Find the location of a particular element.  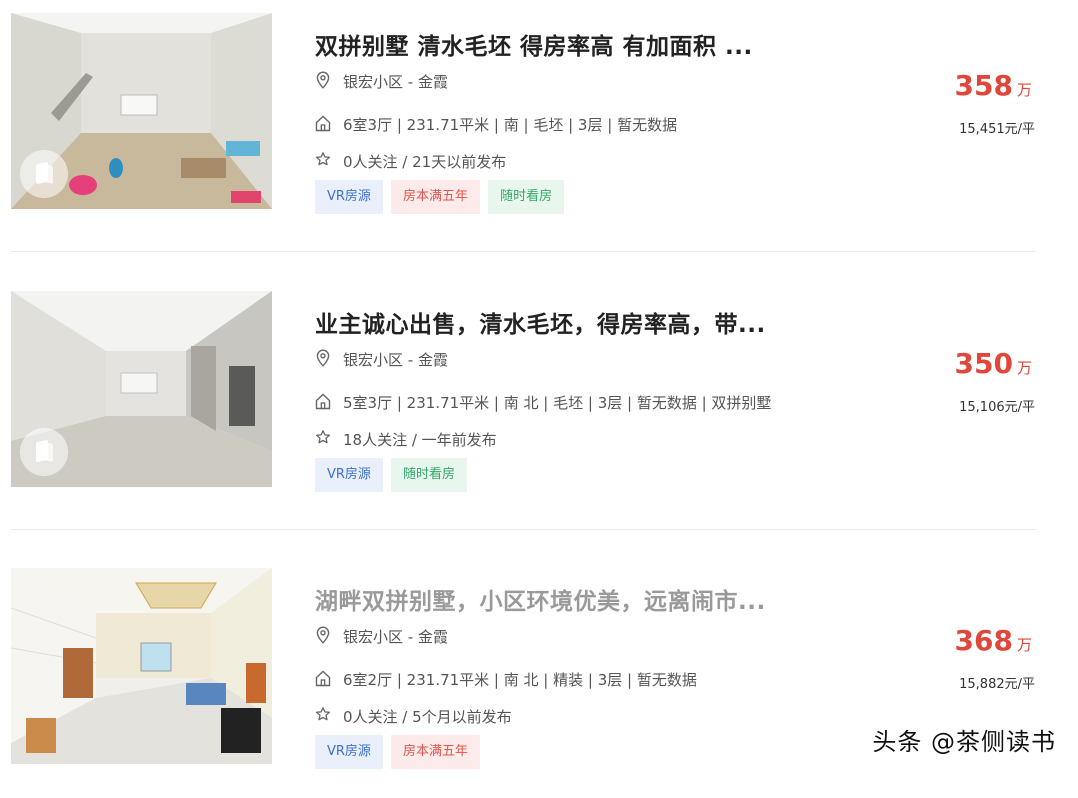

follow-info: 18人关注 / 一年前发布 is located at coordinates (420, 440).